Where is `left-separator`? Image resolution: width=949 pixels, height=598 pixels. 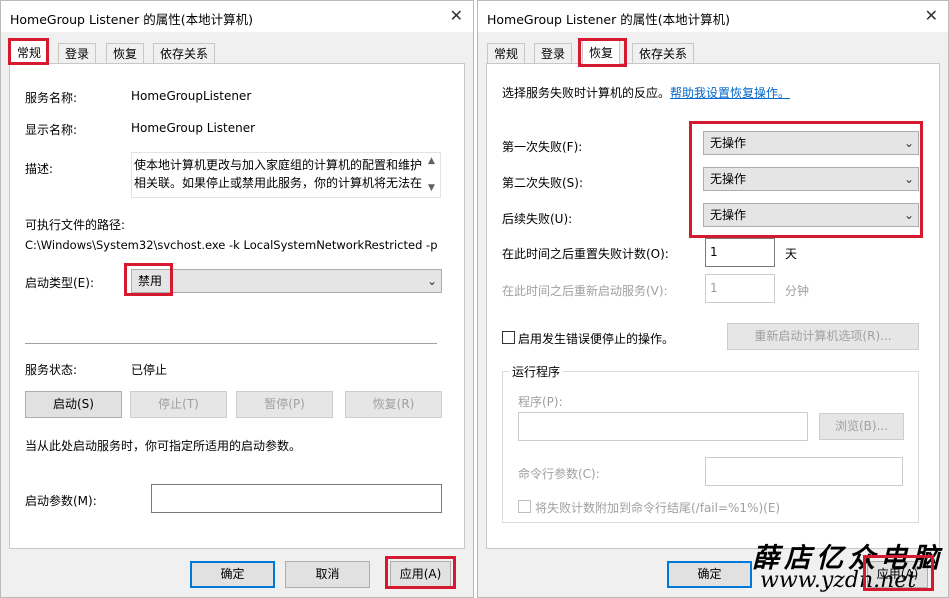 left-separator is located at coordinates (231, 343).